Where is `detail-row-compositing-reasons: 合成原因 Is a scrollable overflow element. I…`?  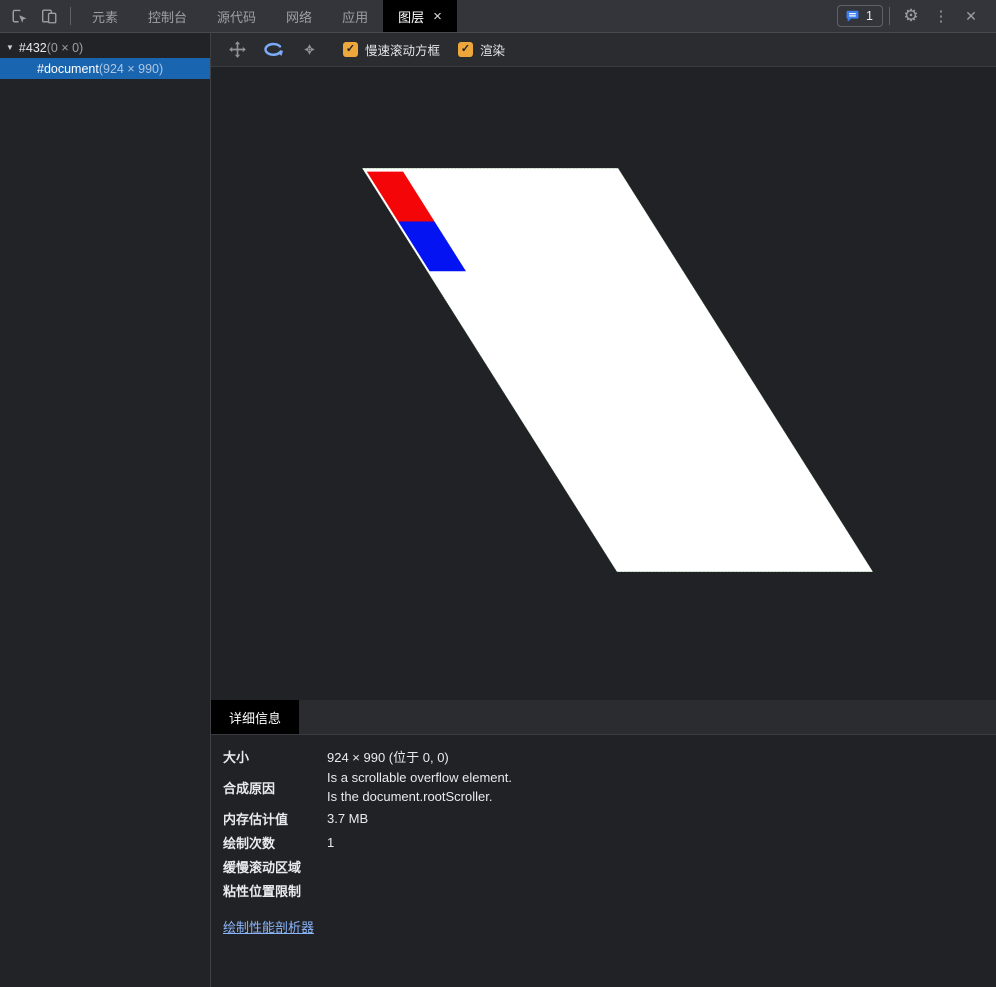
detail-row-compositing-reasons: 合成原因 Is a scrollable overflow element. I… is located at coordinates (602, 787).